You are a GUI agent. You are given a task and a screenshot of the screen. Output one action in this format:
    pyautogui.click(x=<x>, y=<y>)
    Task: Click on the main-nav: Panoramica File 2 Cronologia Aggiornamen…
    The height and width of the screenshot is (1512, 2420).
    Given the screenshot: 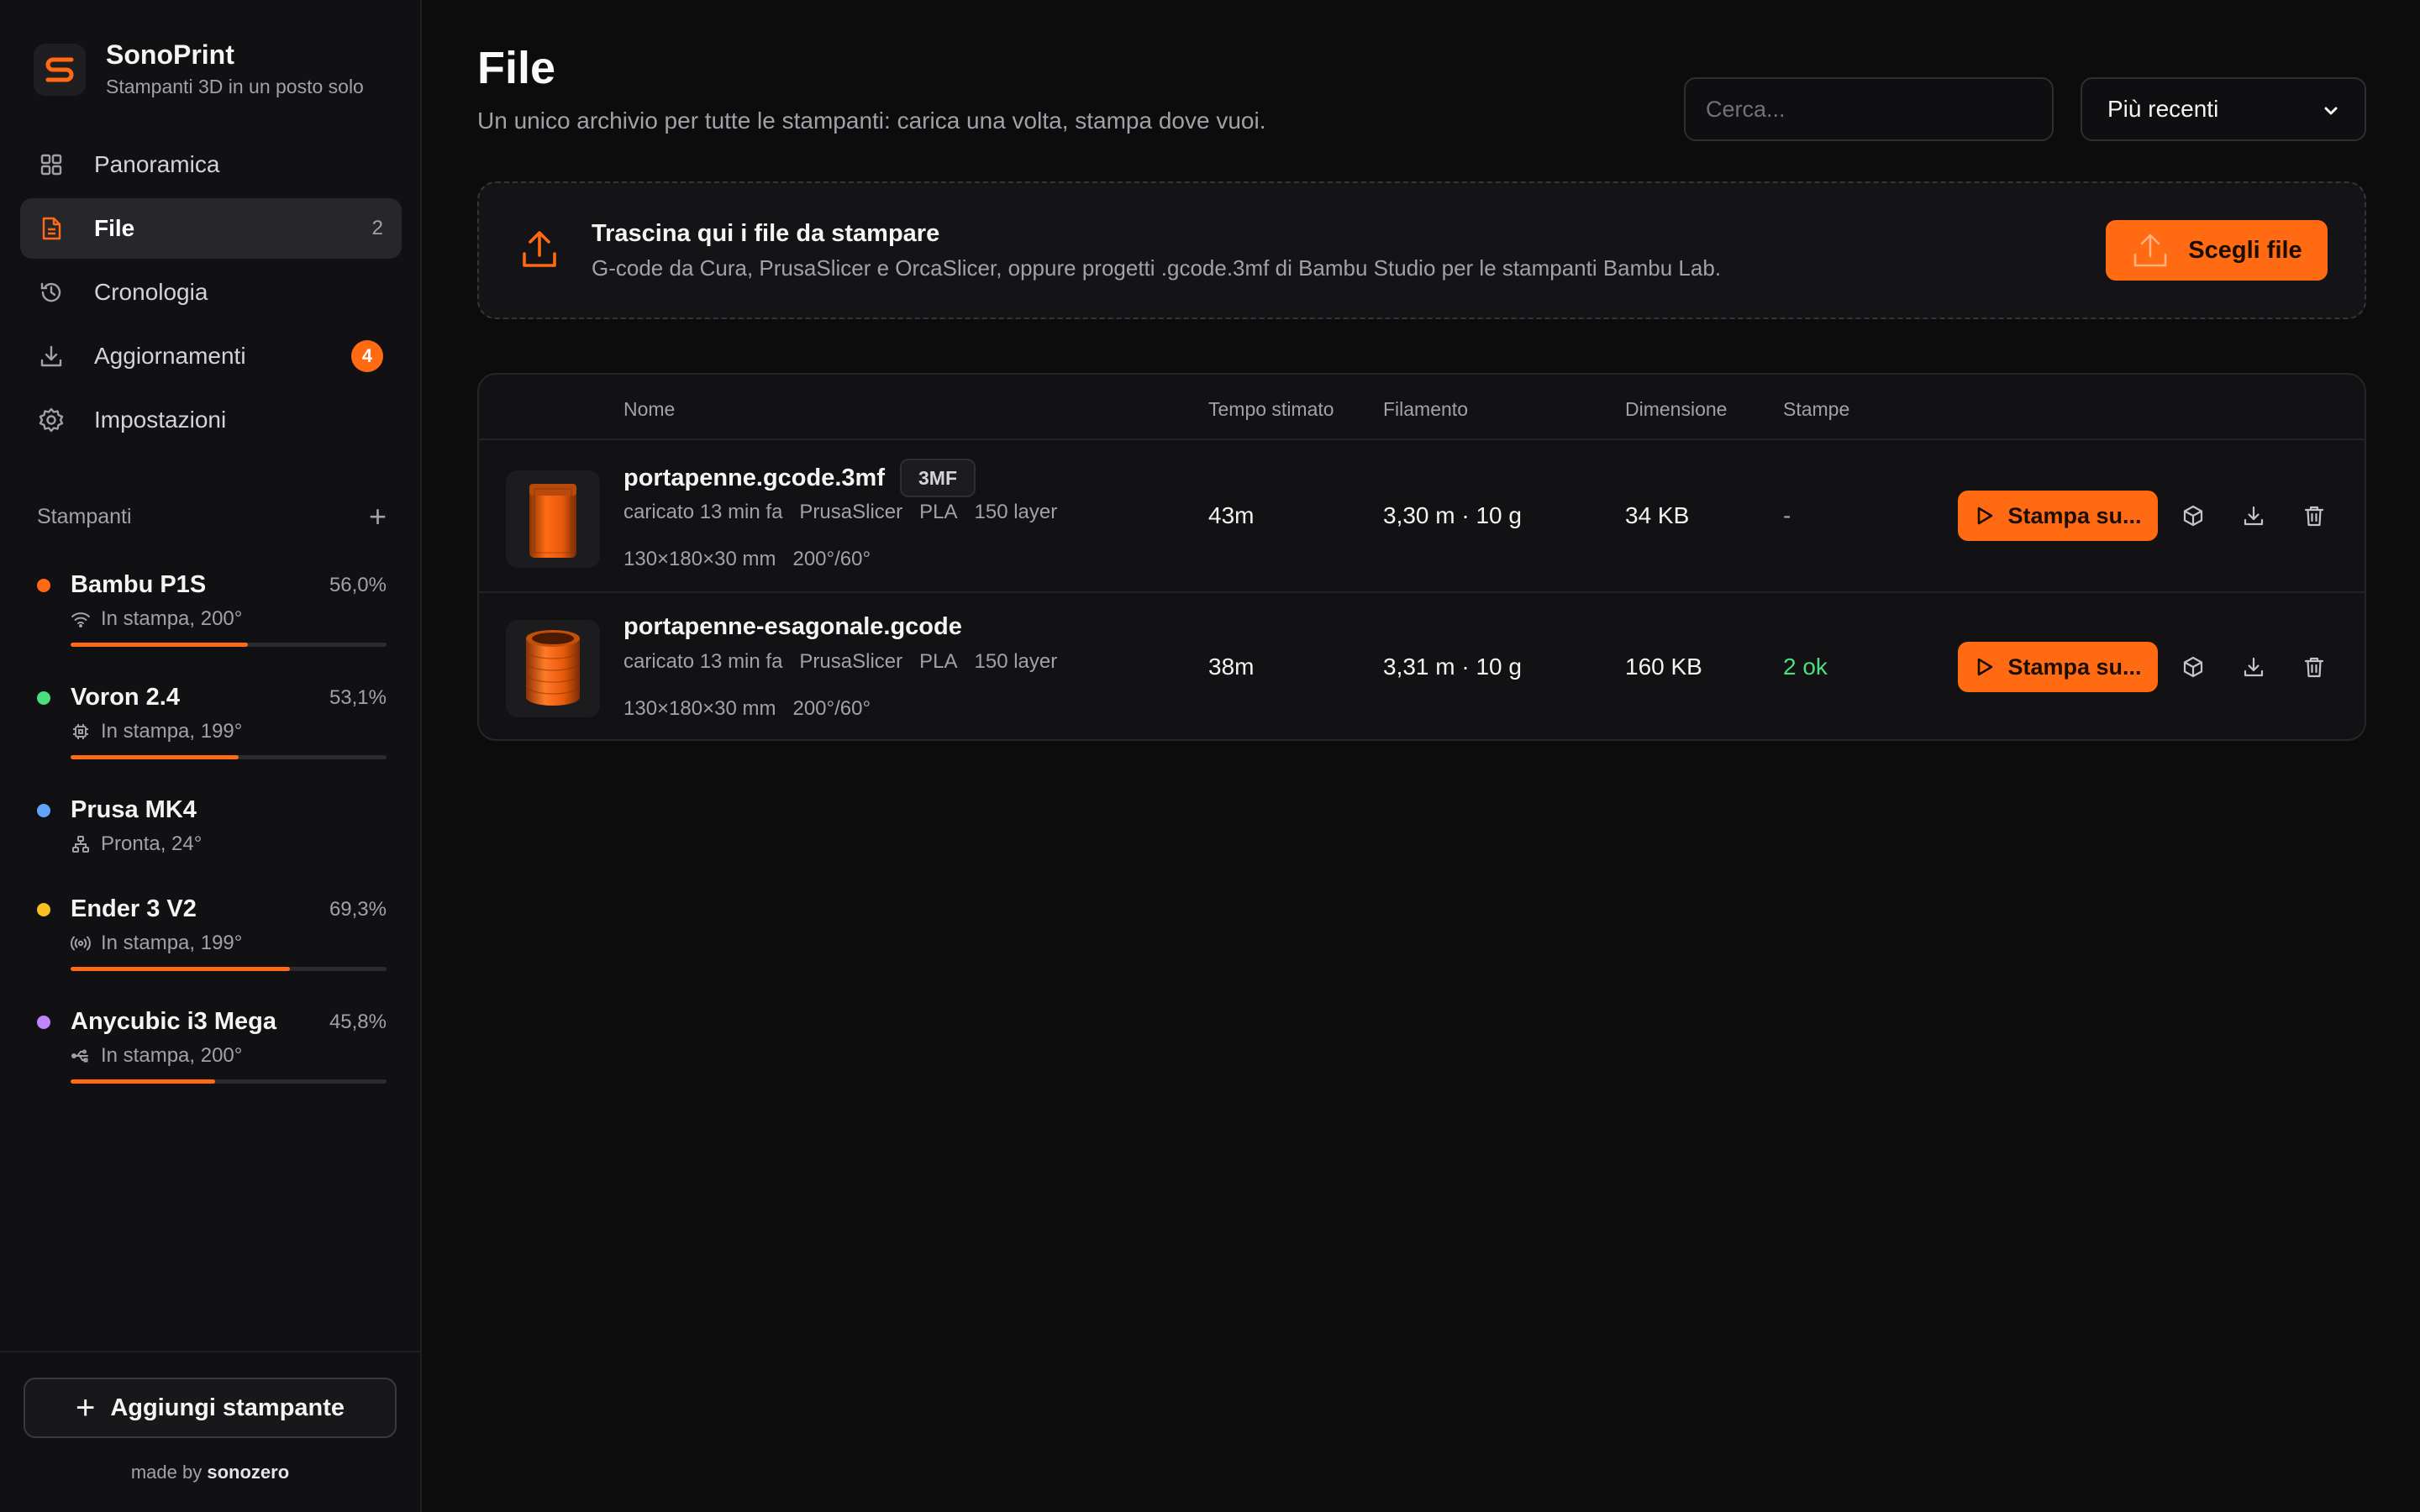 What is the action you would take?
    pyautogui.click(x=211, y=294)
    